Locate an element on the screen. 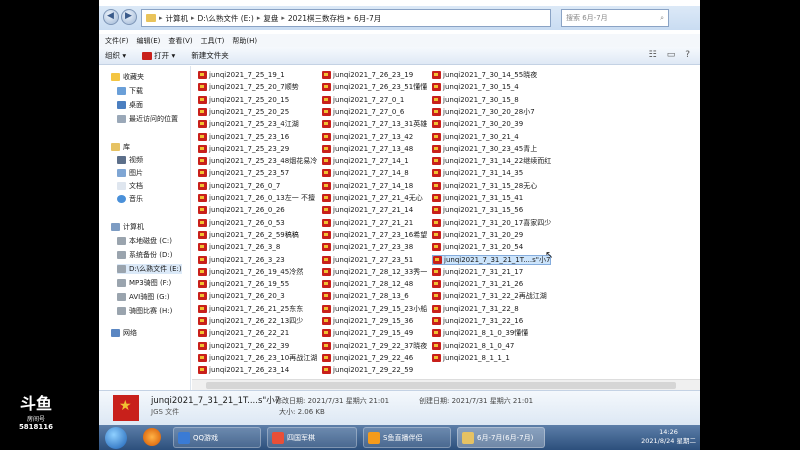  file-item: junqi2021_7_31_22_16 is located at coordinates (477, 321).